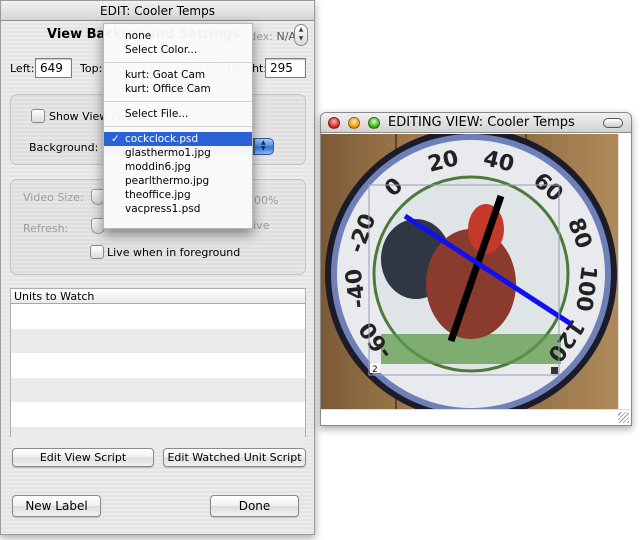  I want to click on resize-handle, so click(554, 370).